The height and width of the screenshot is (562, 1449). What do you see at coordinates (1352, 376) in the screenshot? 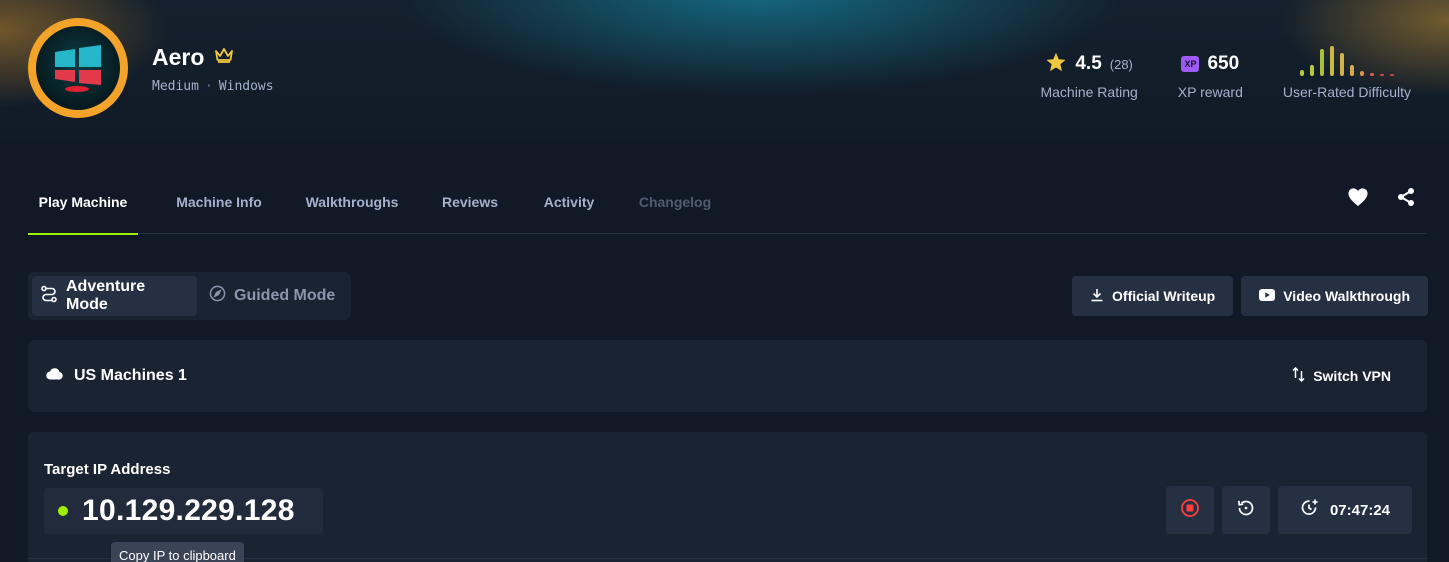
I see `switch-vpn-label: Switch VPN` at bounding box center [1352, 376].